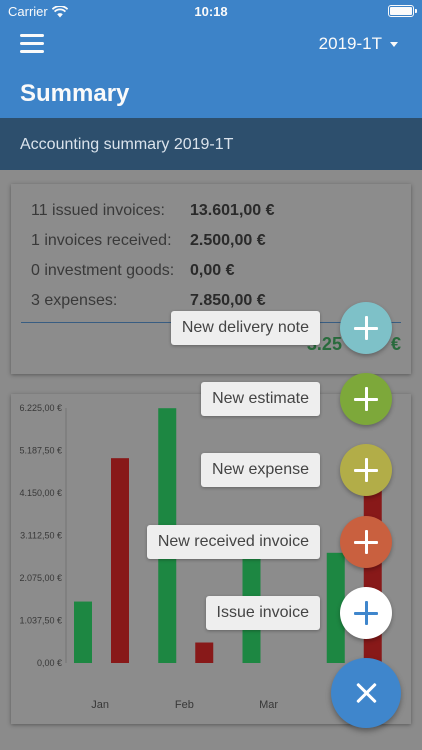  What do you see at coordinates (260, 470) in the screenshot?
I see `fab-action-label: New expense` at bounding box center [260, 470].